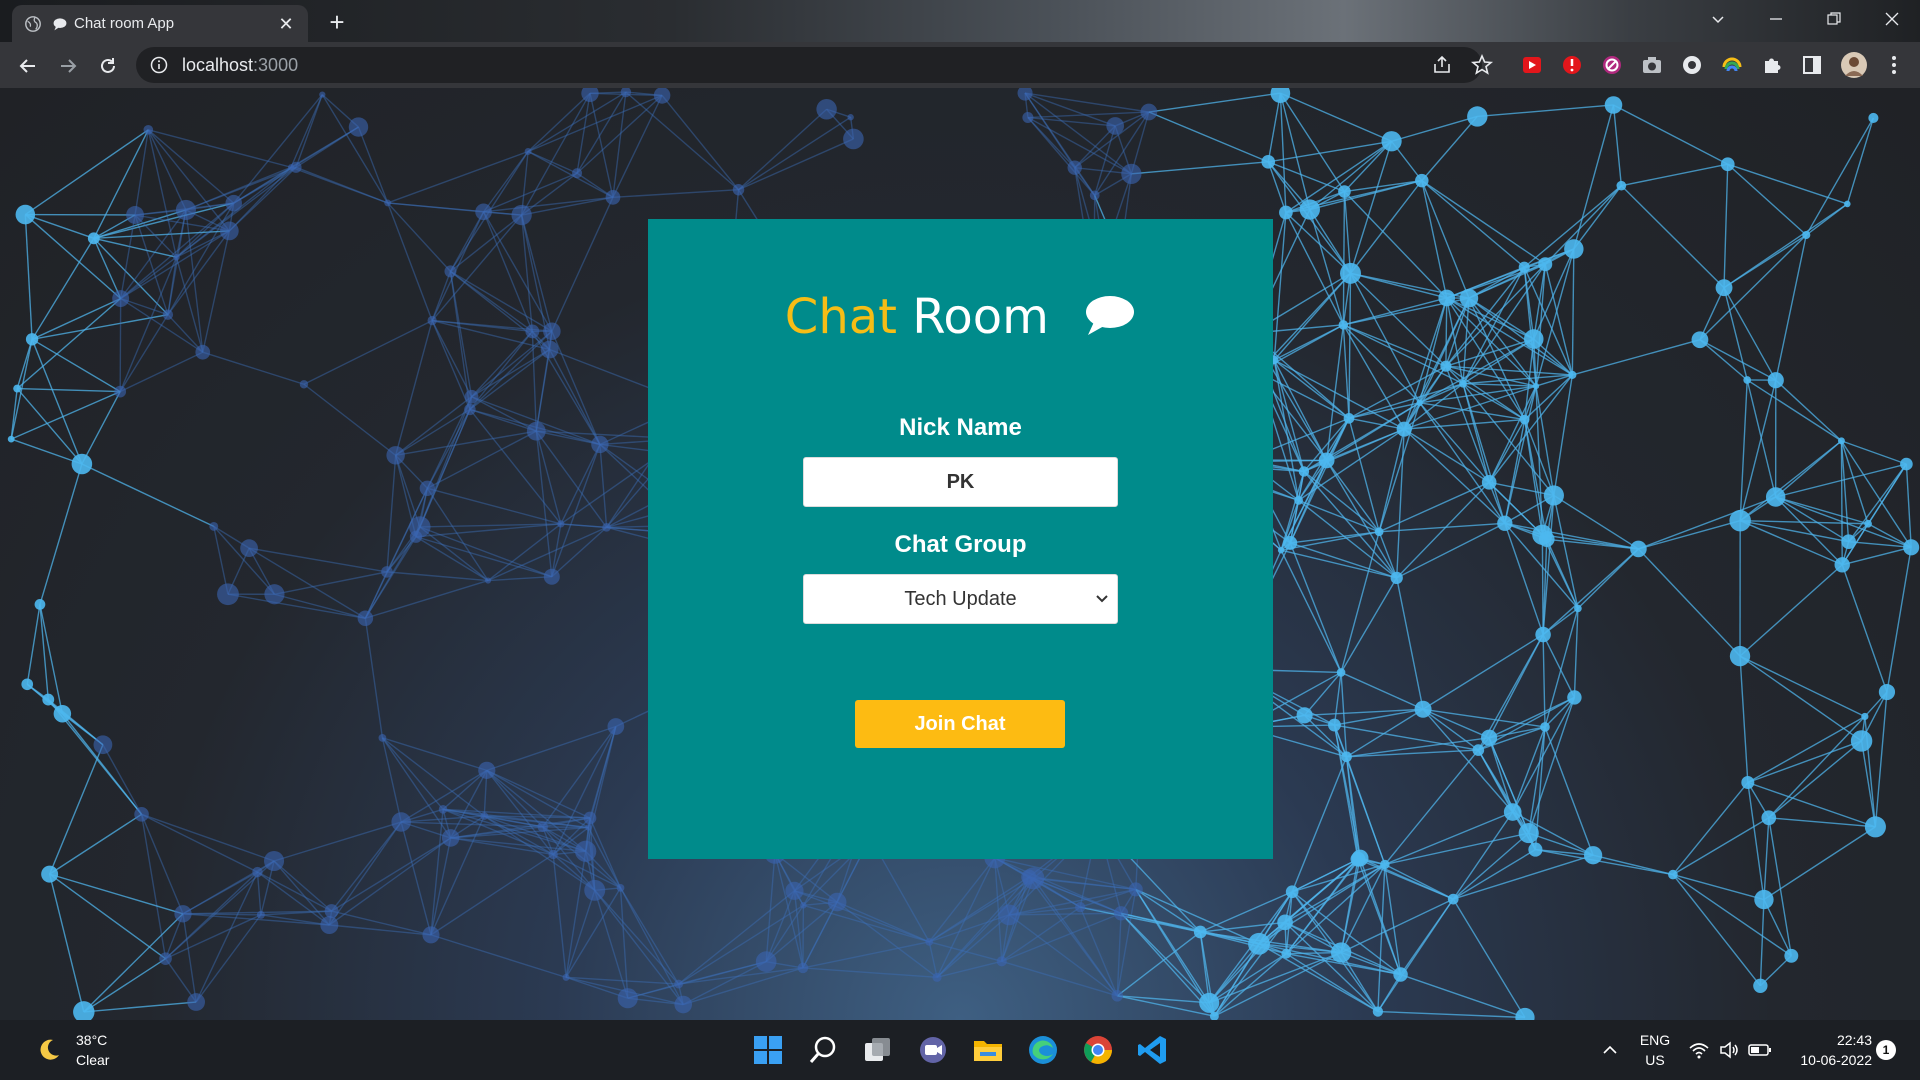 This screenshot has height=1080, width=1920. I want to click on globe-icon, so click(33, 23).